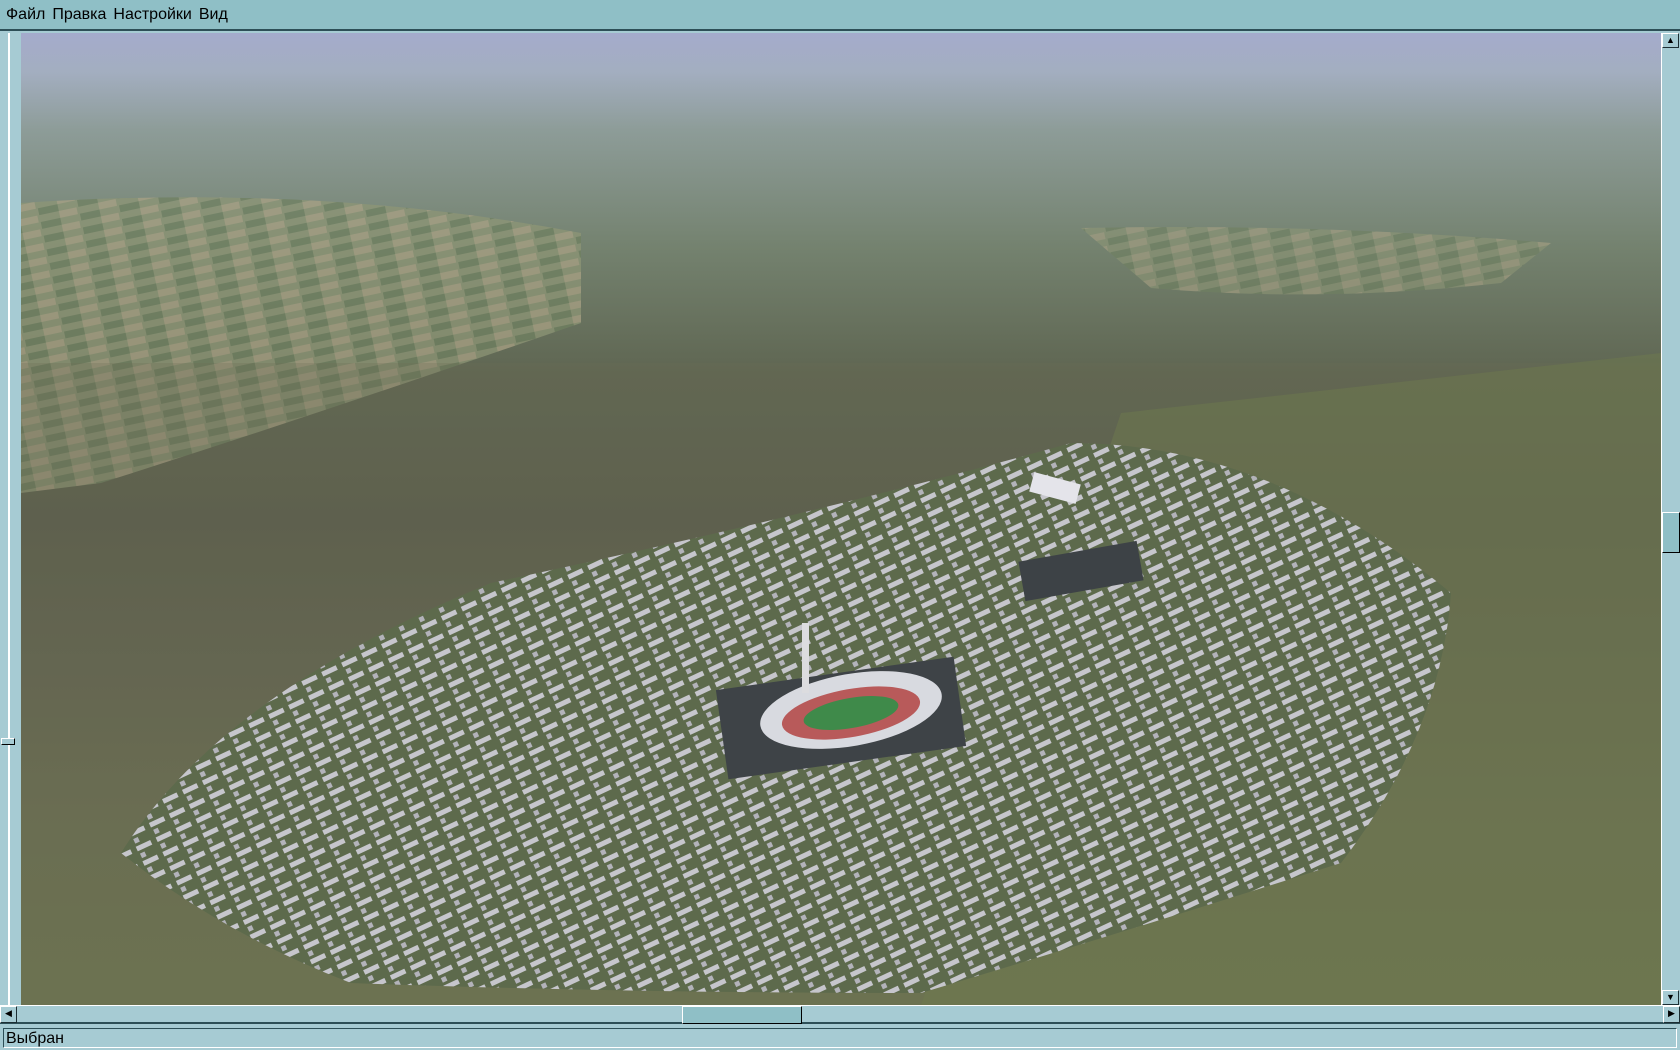 This screenshot has width=1680, height=1050. I want to click on status-bar: Выбран, so click(840, 1038).